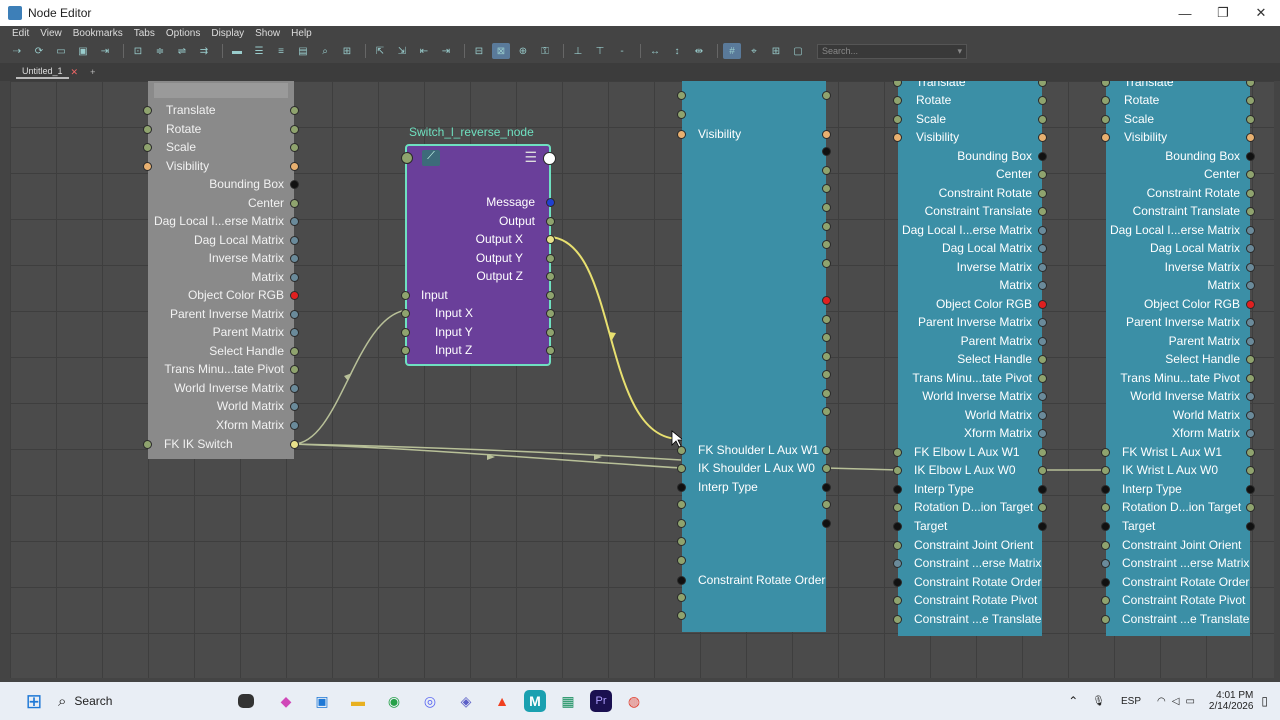 The width and height of the screenshot is (1280, 720). I want to click on attr-row: IK Elbow L Aux W0, so click(970, 470).